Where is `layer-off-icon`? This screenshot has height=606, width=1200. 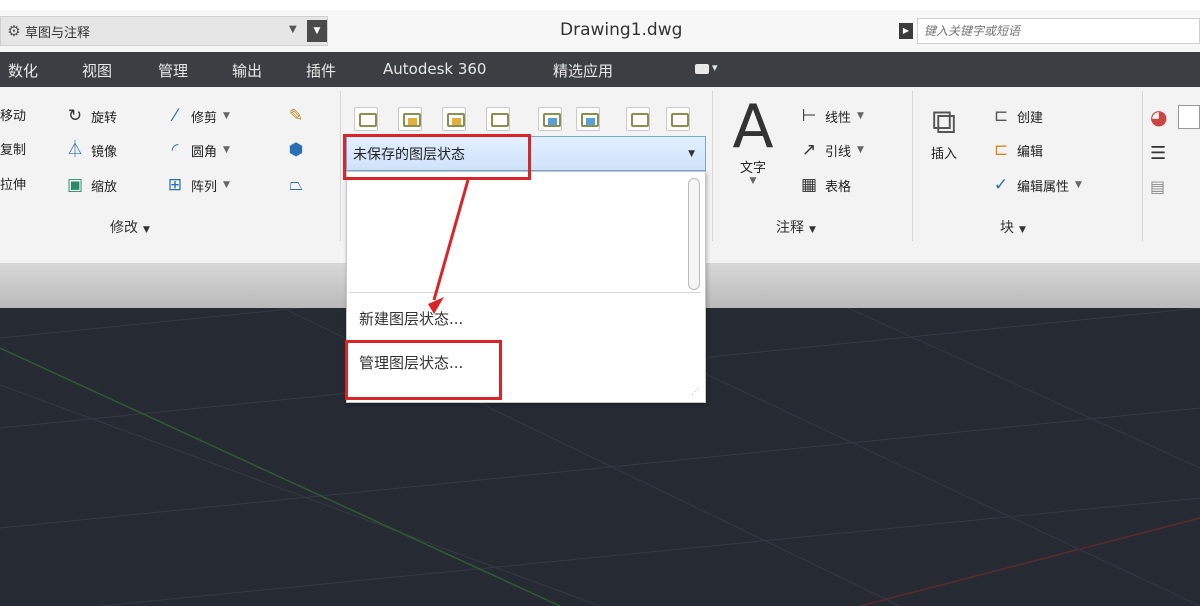
layer-off-icon is located at coordinates (410, 119).